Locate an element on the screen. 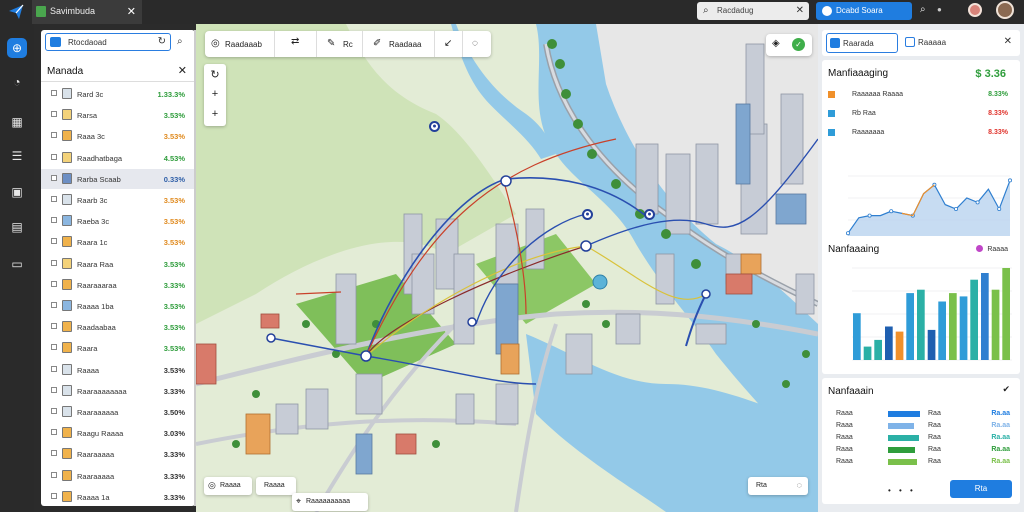  refresh-icon: ↻ is located at coordinates (162, 41).